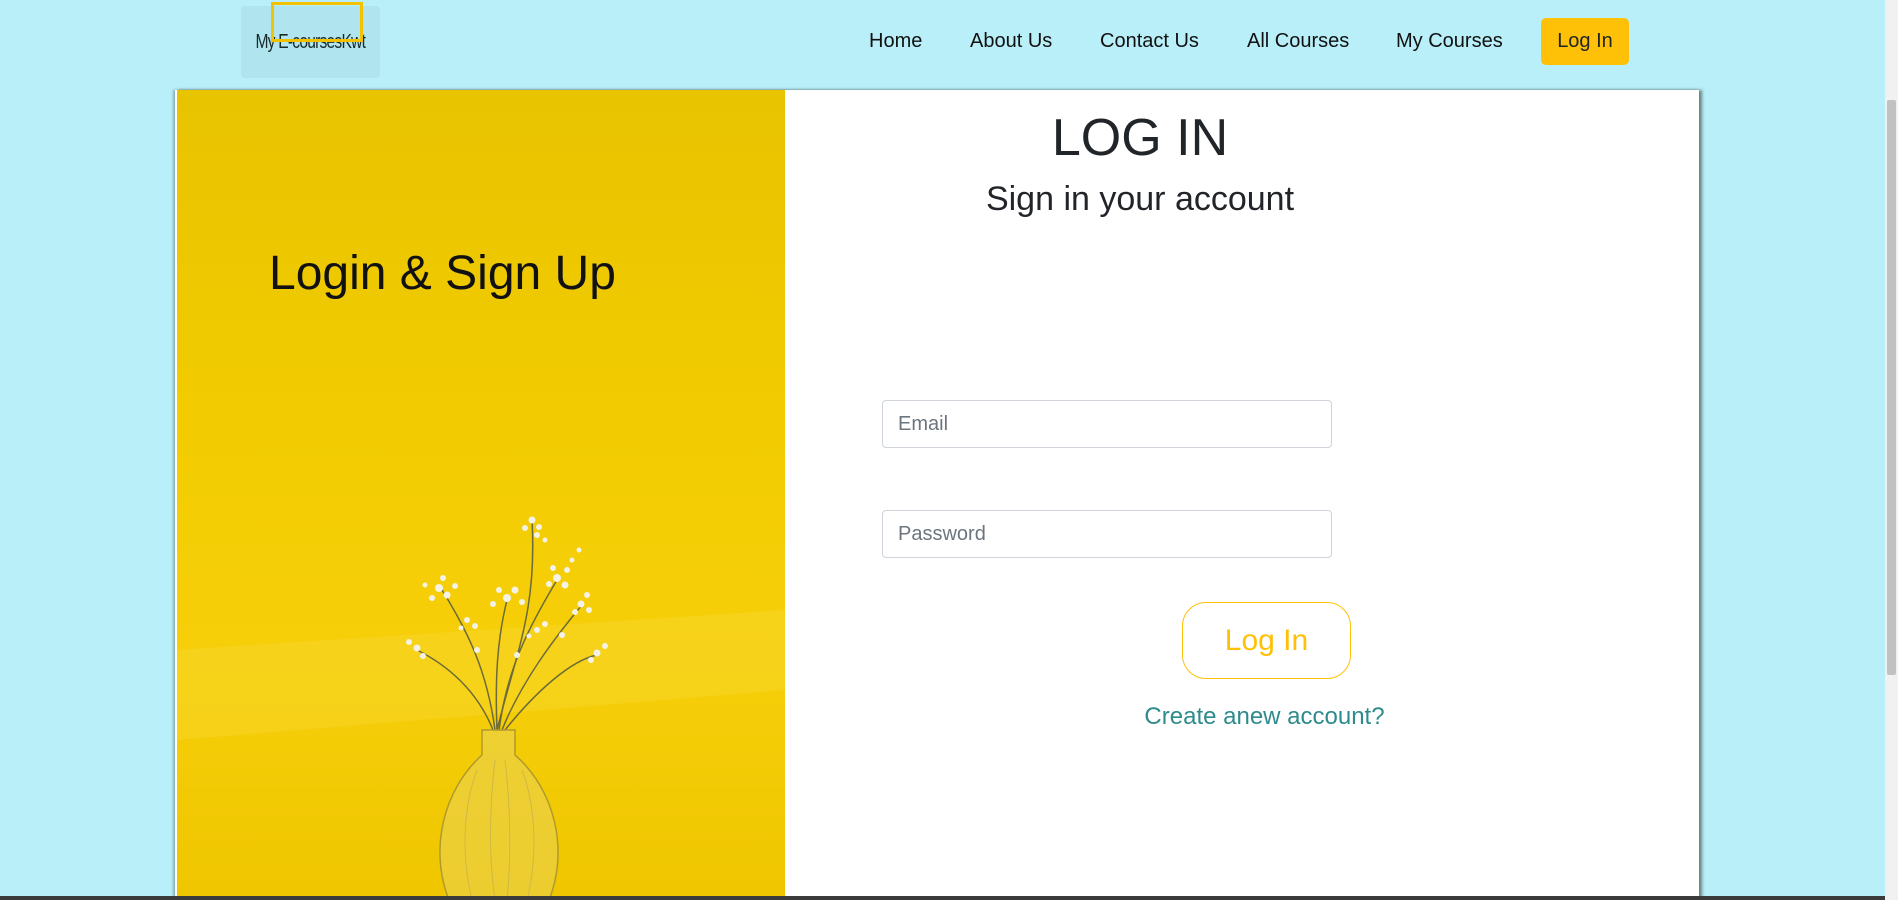 The width and height of the screenshot is (1898, 900). What do you see at coordinates (442, 273) in the screenshot?
I see `panel-title: Login & Sign Up` at bounding box center [442, 273].